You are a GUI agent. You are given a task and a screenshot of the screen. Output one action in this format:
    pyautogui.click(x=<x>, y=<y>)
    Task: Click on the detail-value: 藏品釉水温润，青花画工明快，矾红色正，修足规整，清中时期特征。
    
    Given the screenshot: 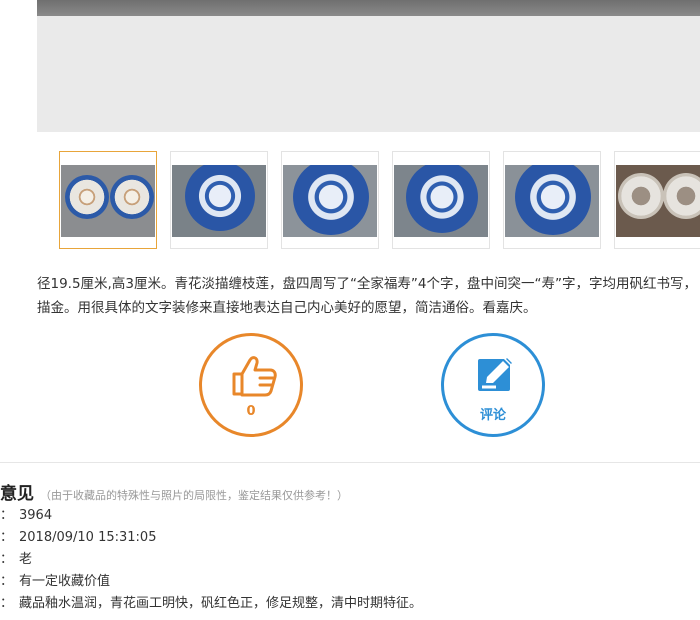 What is the action you would take?
    pyautogui.click(x=221, y=603)
    